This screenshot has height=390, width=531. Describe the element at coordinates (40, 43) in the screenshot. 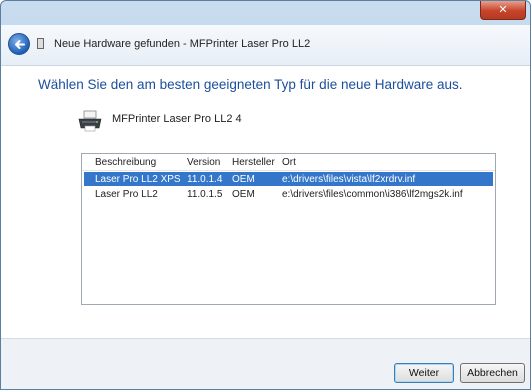

I see `hardware-icon` at that location.